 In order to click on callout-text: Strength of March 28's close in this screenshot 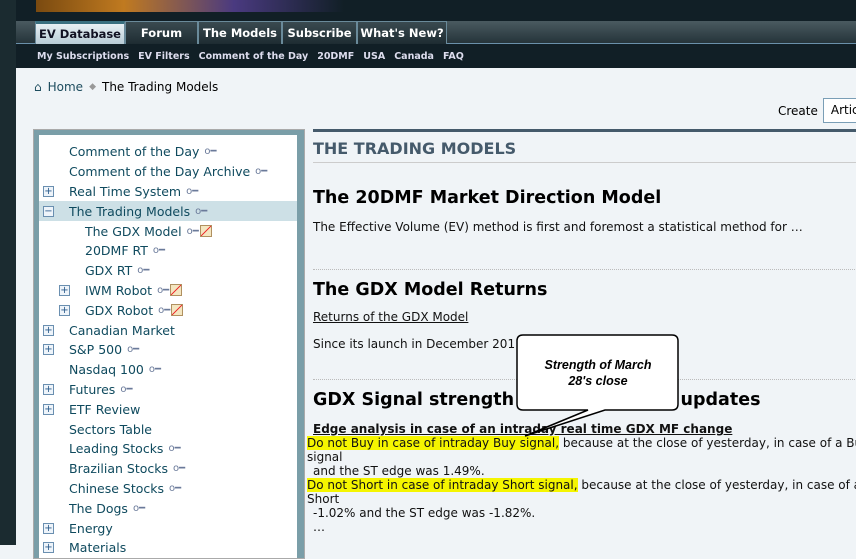, I will do `click(598, 373)`.